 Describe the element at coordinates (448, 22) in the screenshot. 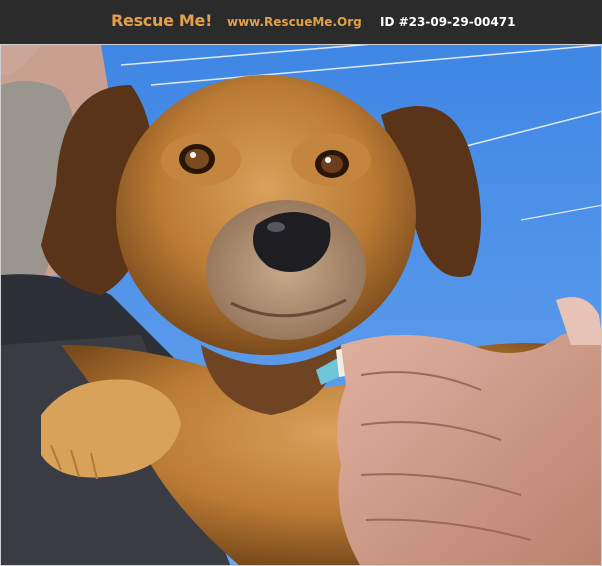

I see `pet-id-label: ID #23-09-29-00471` at that location.